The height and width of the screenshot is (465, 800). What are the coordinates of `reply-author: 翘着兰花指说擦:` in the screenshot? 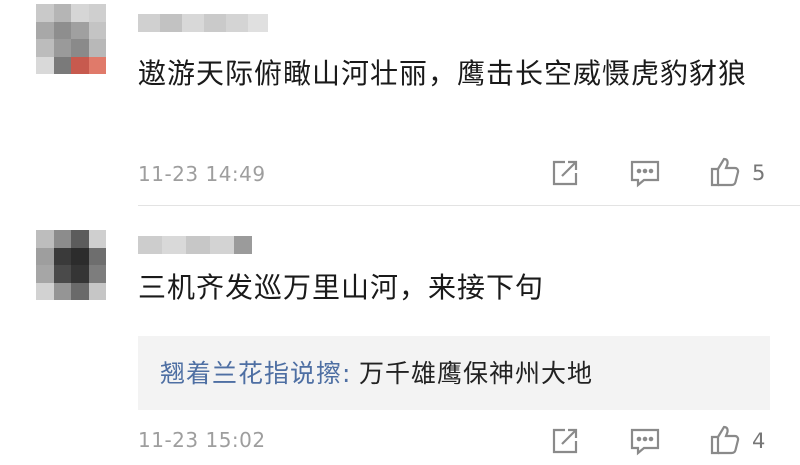 It's located at (255, 372).